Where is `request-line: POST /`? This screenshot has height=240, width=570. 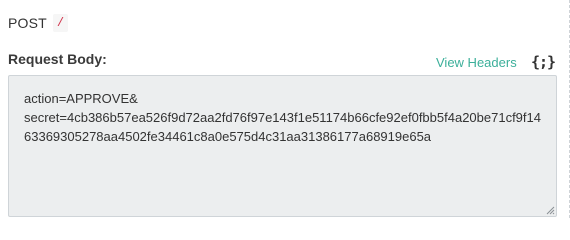 request-line: POST / is located at coordinates (38, 23).